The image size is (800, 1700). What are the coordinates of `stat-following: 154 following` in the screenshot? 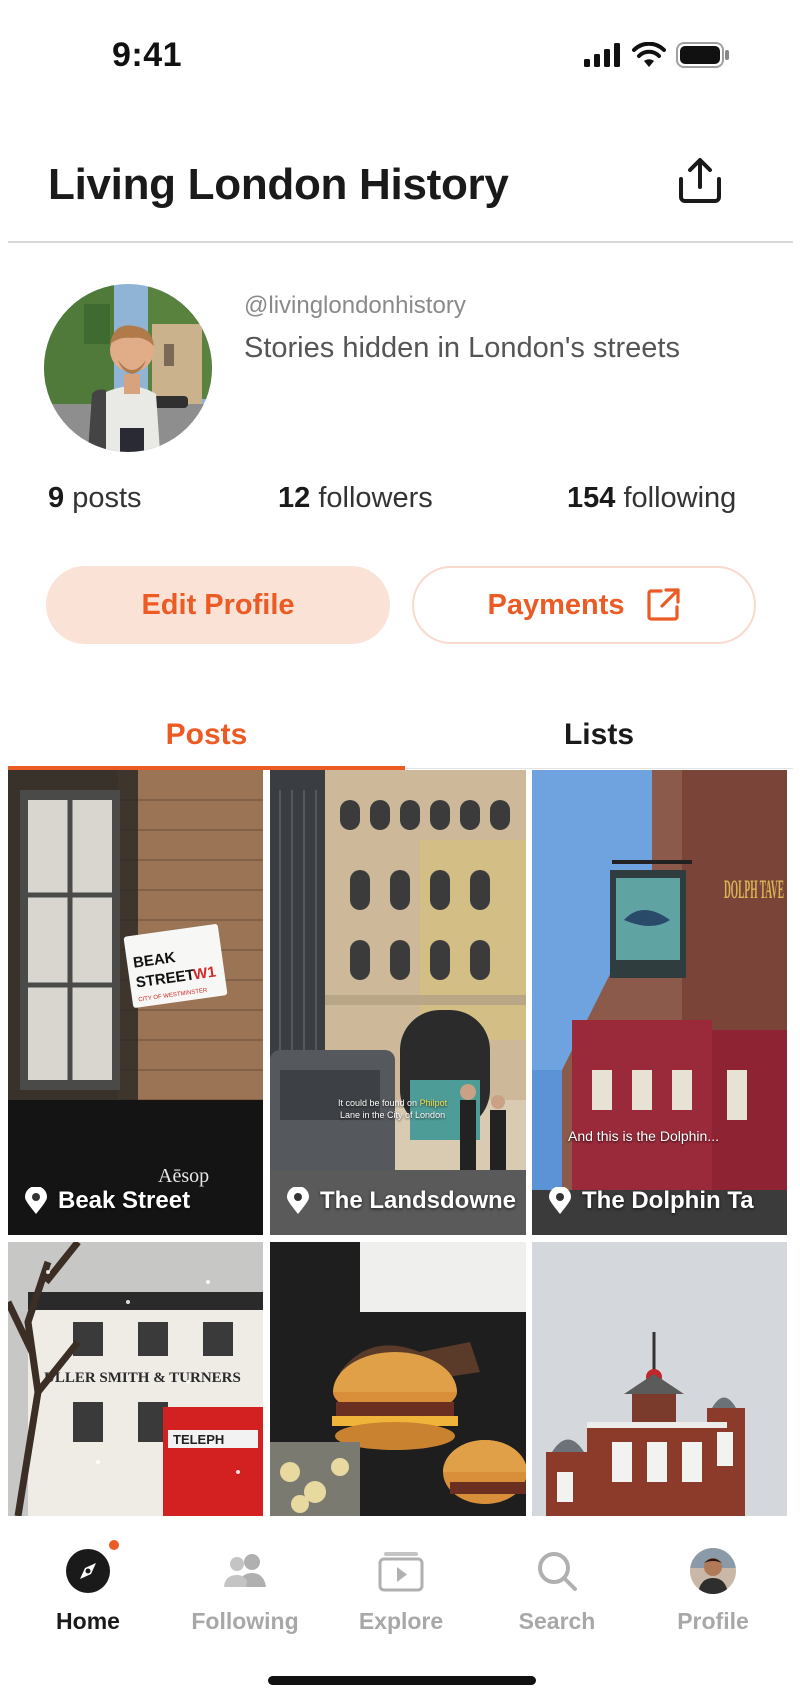 It's located at (651, 498).